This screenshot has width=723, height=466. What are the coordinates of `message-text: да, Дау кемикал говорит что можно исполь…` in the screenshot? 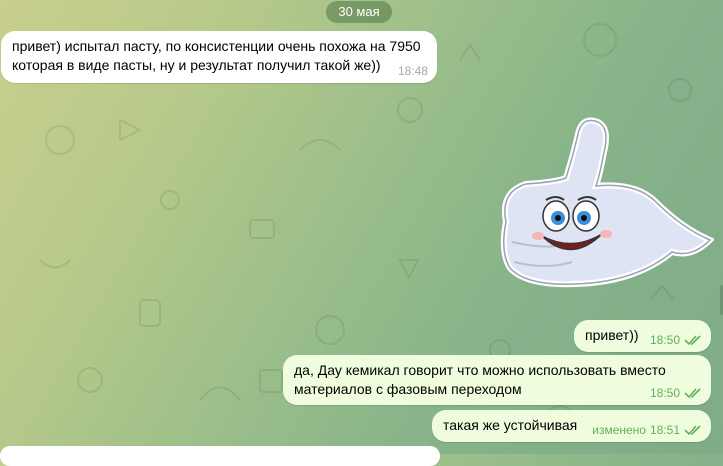 It's located at (480, 379).